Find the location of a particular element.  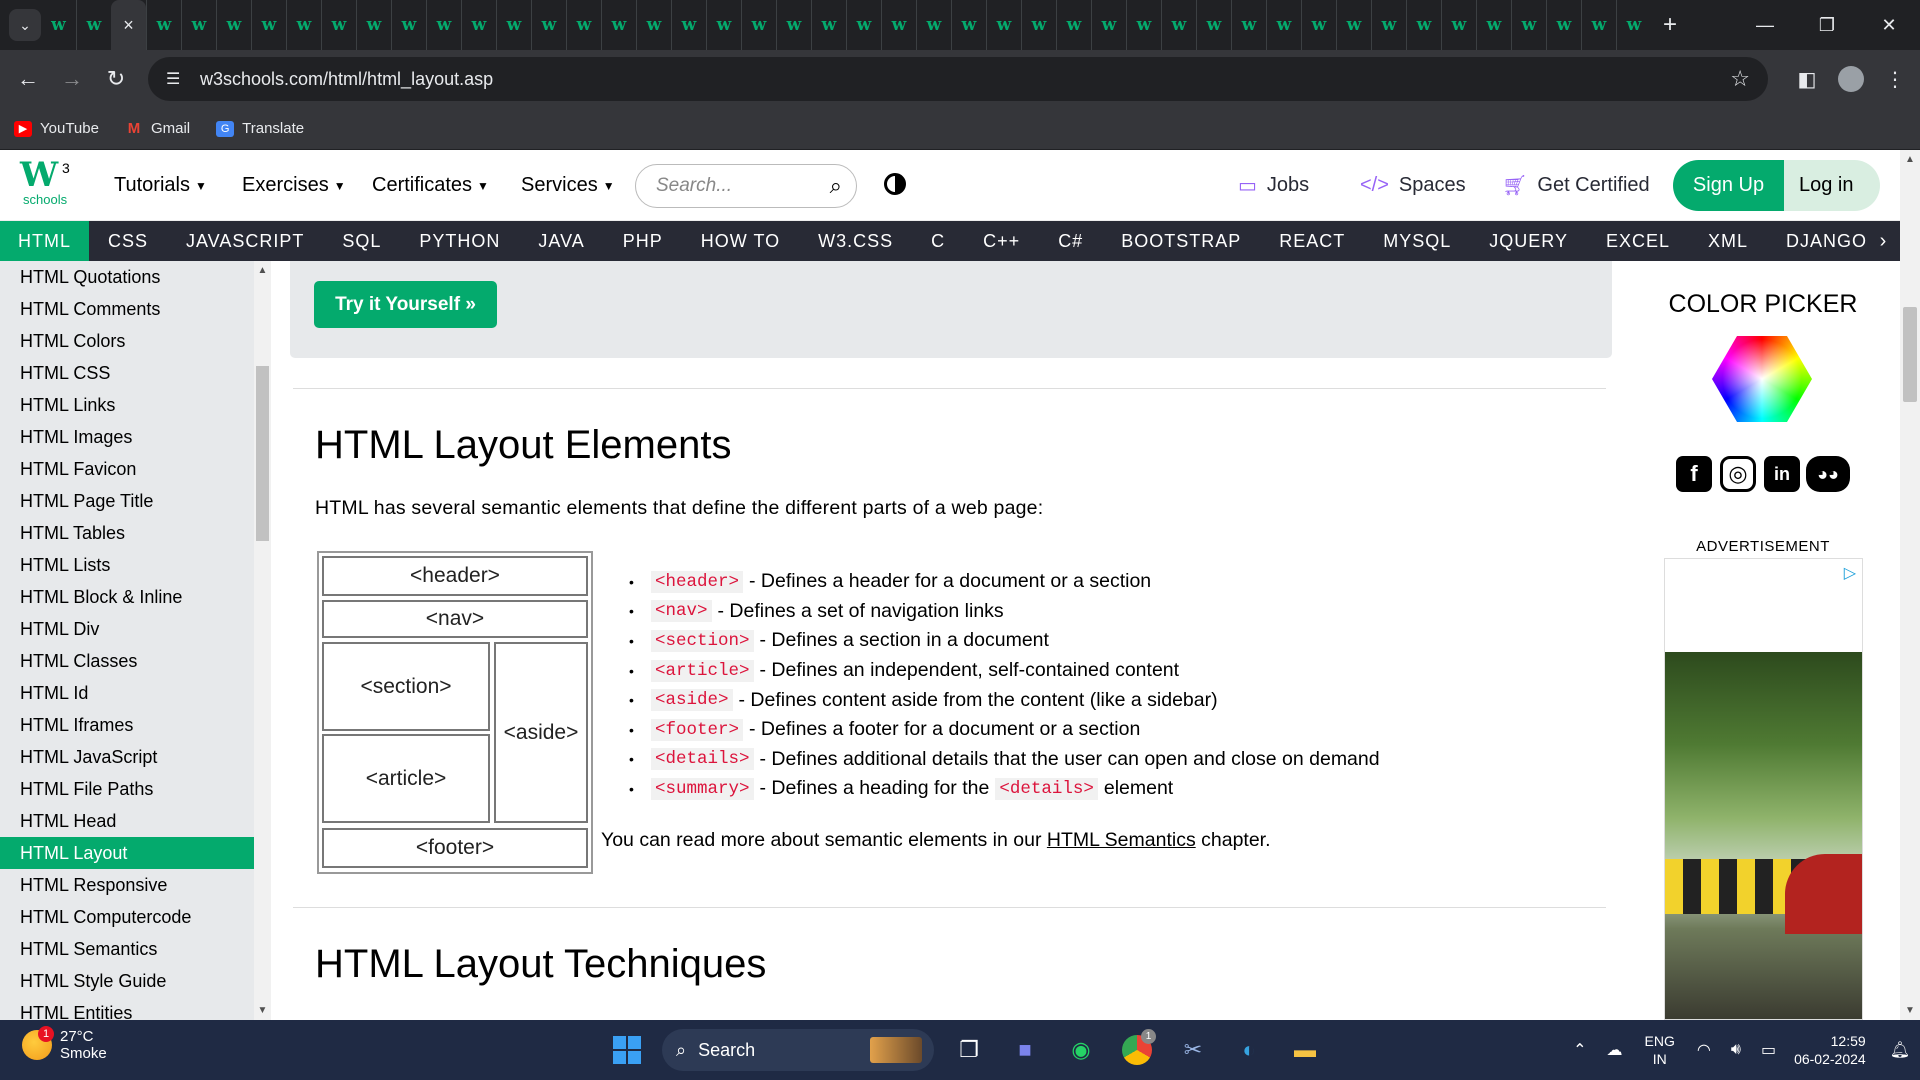

topnav-bootstrap: BOOTSTRAP is located at coordinates (1181, 241).